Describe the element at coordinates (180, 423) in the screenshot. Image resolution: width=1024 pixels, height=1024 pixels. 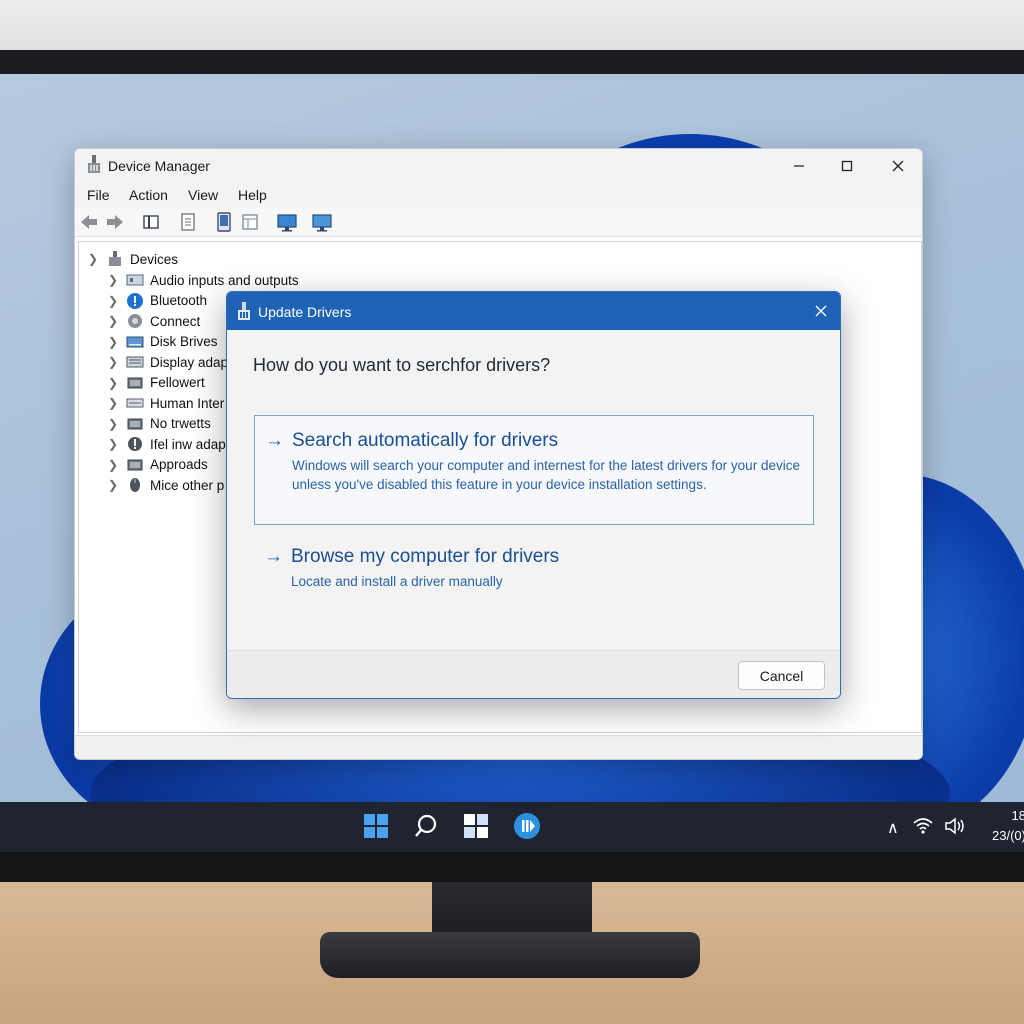
I see `tree-item-label: No trwetts` at that location.